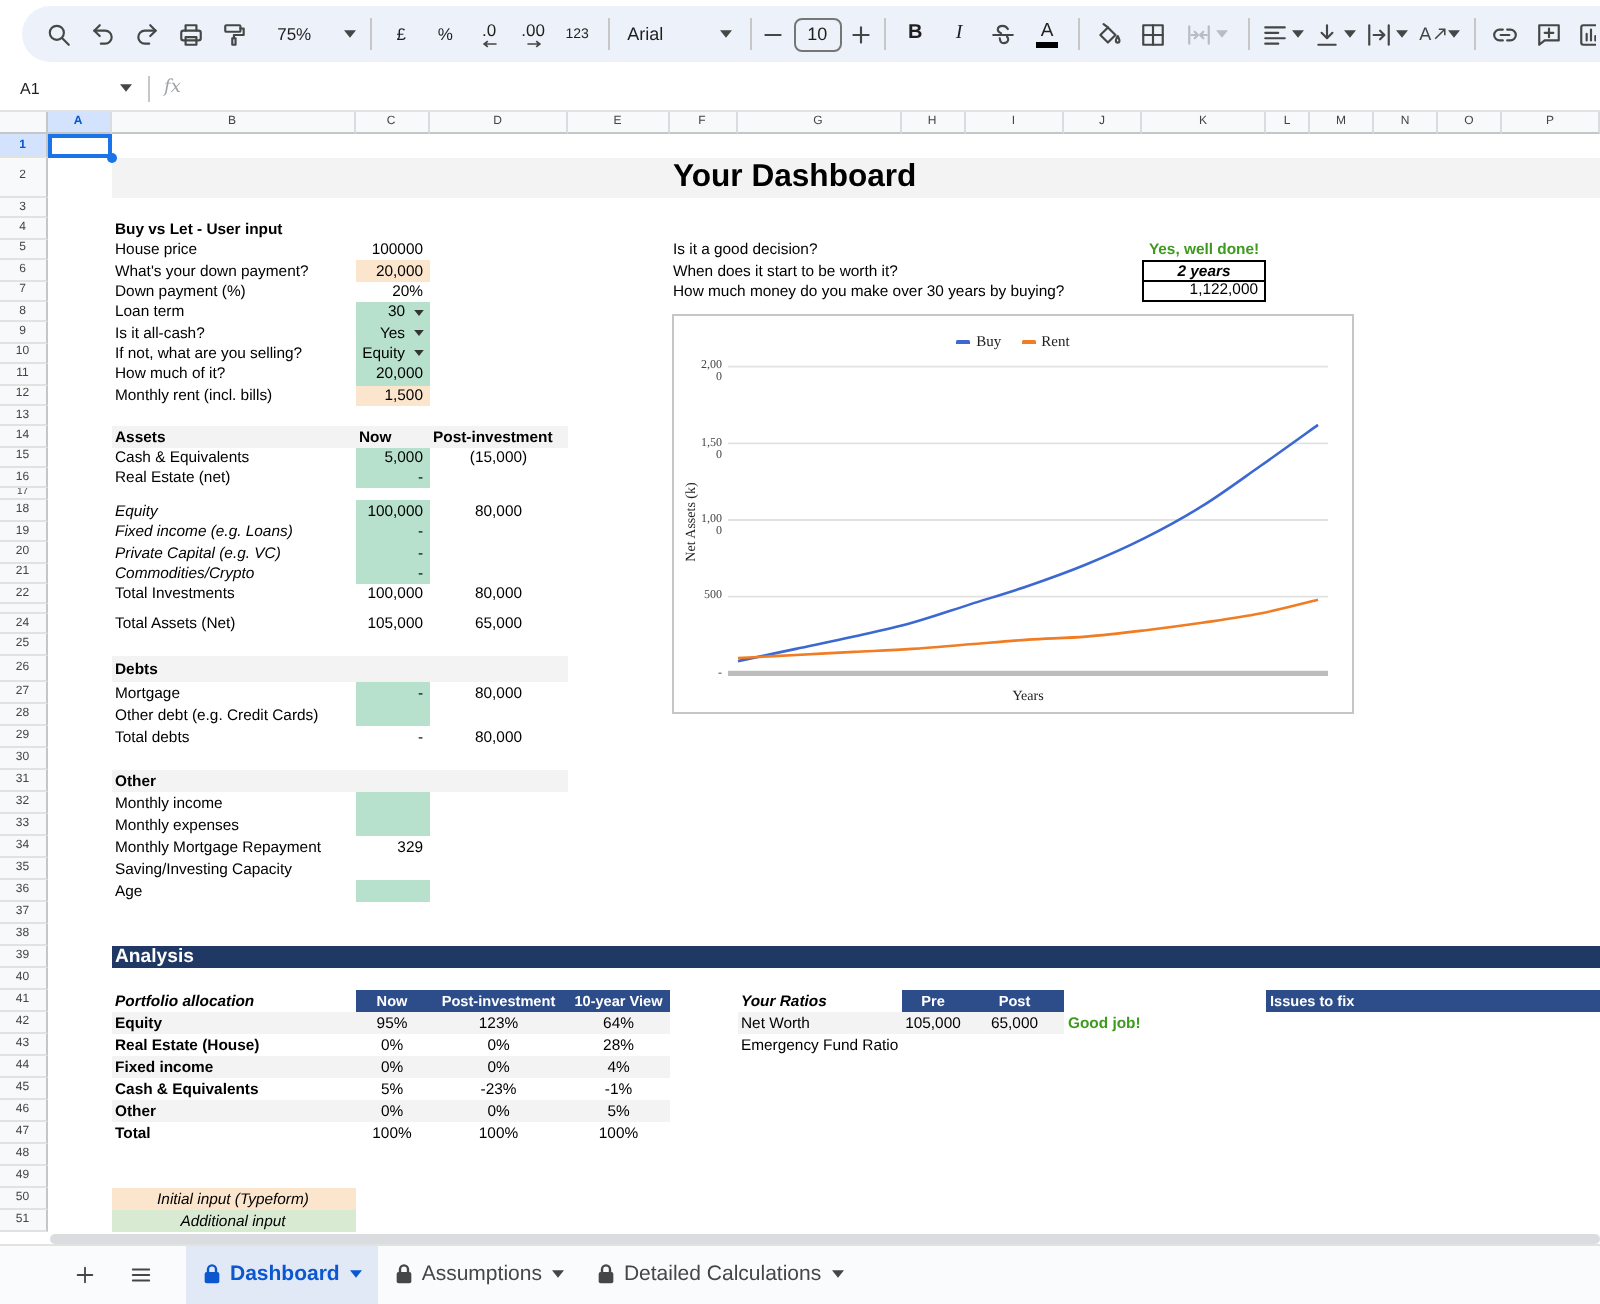 This screenshot has width=1600, height=1304. Describe the element at coordinates (191, 34) in the screenshot. I see `print-icon` at that location.